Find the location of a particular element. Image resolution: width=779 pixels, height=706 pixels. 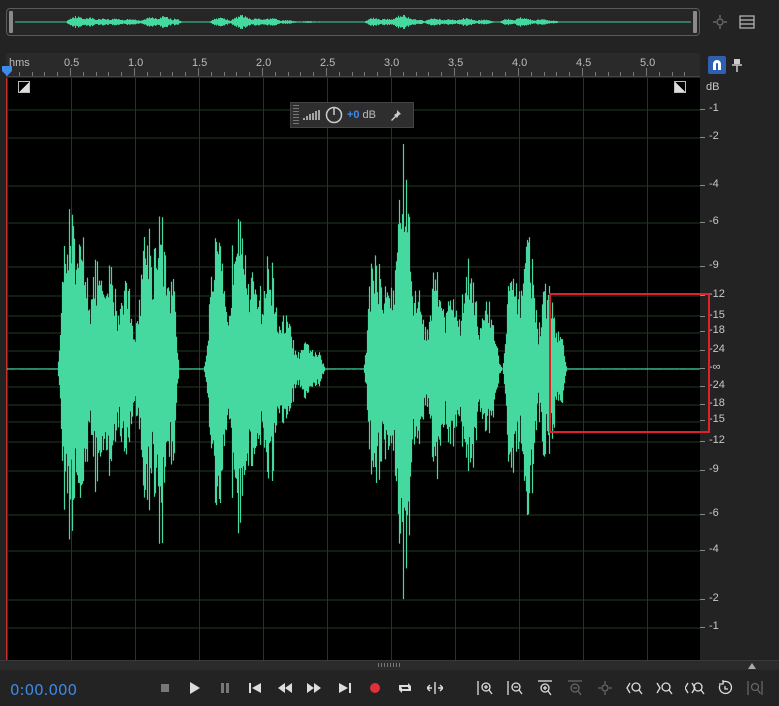

overview-bar is located at coordinates (389, 22).